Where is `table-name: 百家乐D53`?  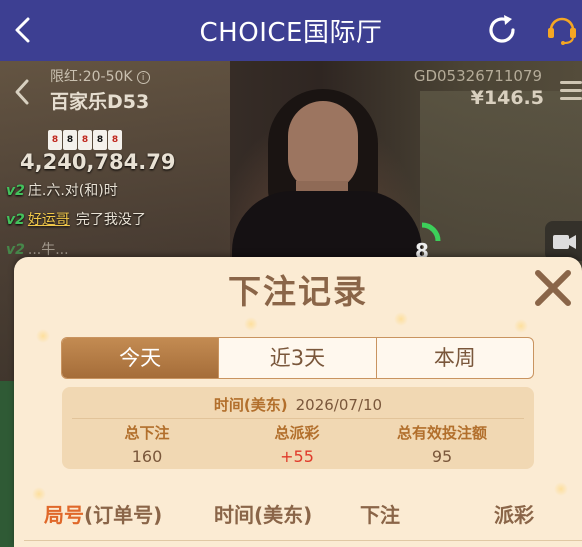 table-name: 百家乐D53 is located at coordinates (100, 102).